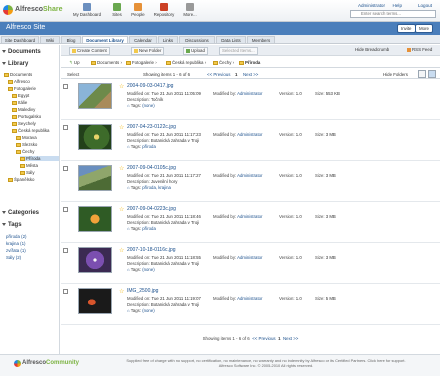 Image resolution: width=440 pixels, height=376 pixels. Describe the element at coordinates (143, 40) in the screenshot. I see `tab-calendar: Calendar` at that location.